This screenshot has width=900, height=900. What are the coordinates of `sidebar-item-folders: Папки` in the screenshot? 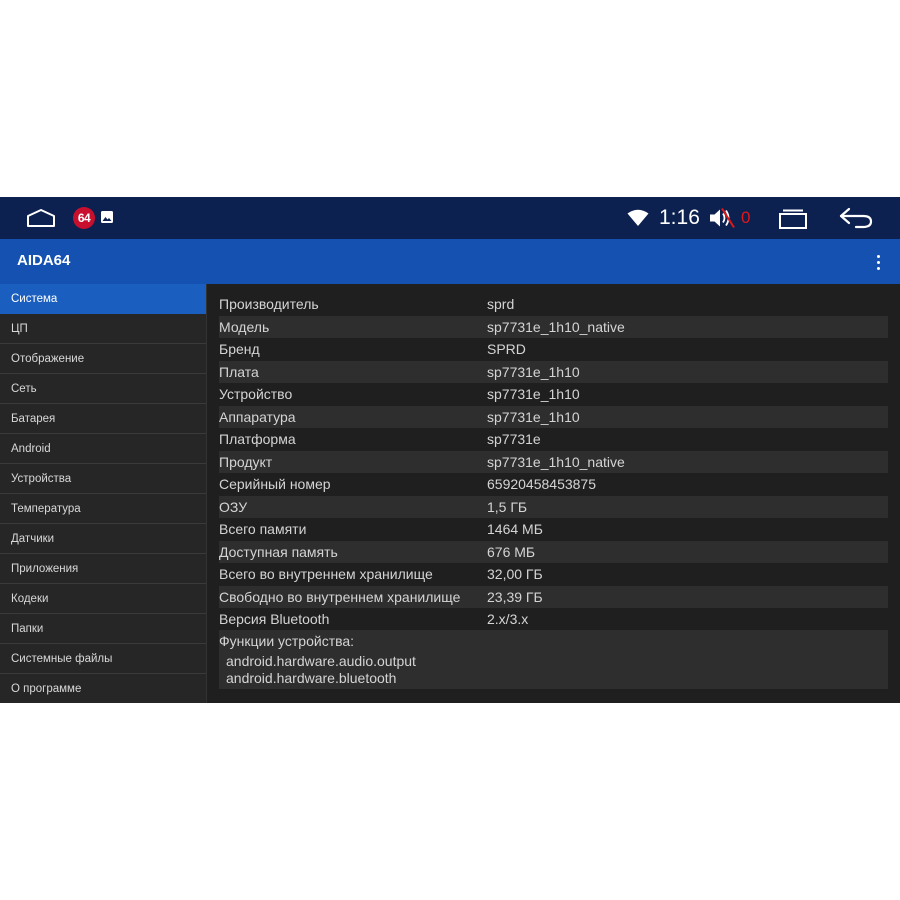 It's located at (103, 629).